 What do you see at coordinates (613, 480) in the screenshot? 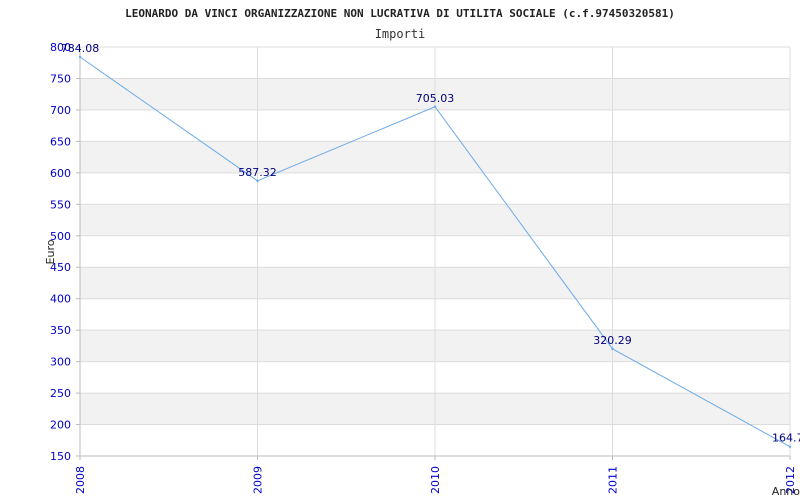
I see `x-tick-label: 2011` at bounding box center [613, 480].